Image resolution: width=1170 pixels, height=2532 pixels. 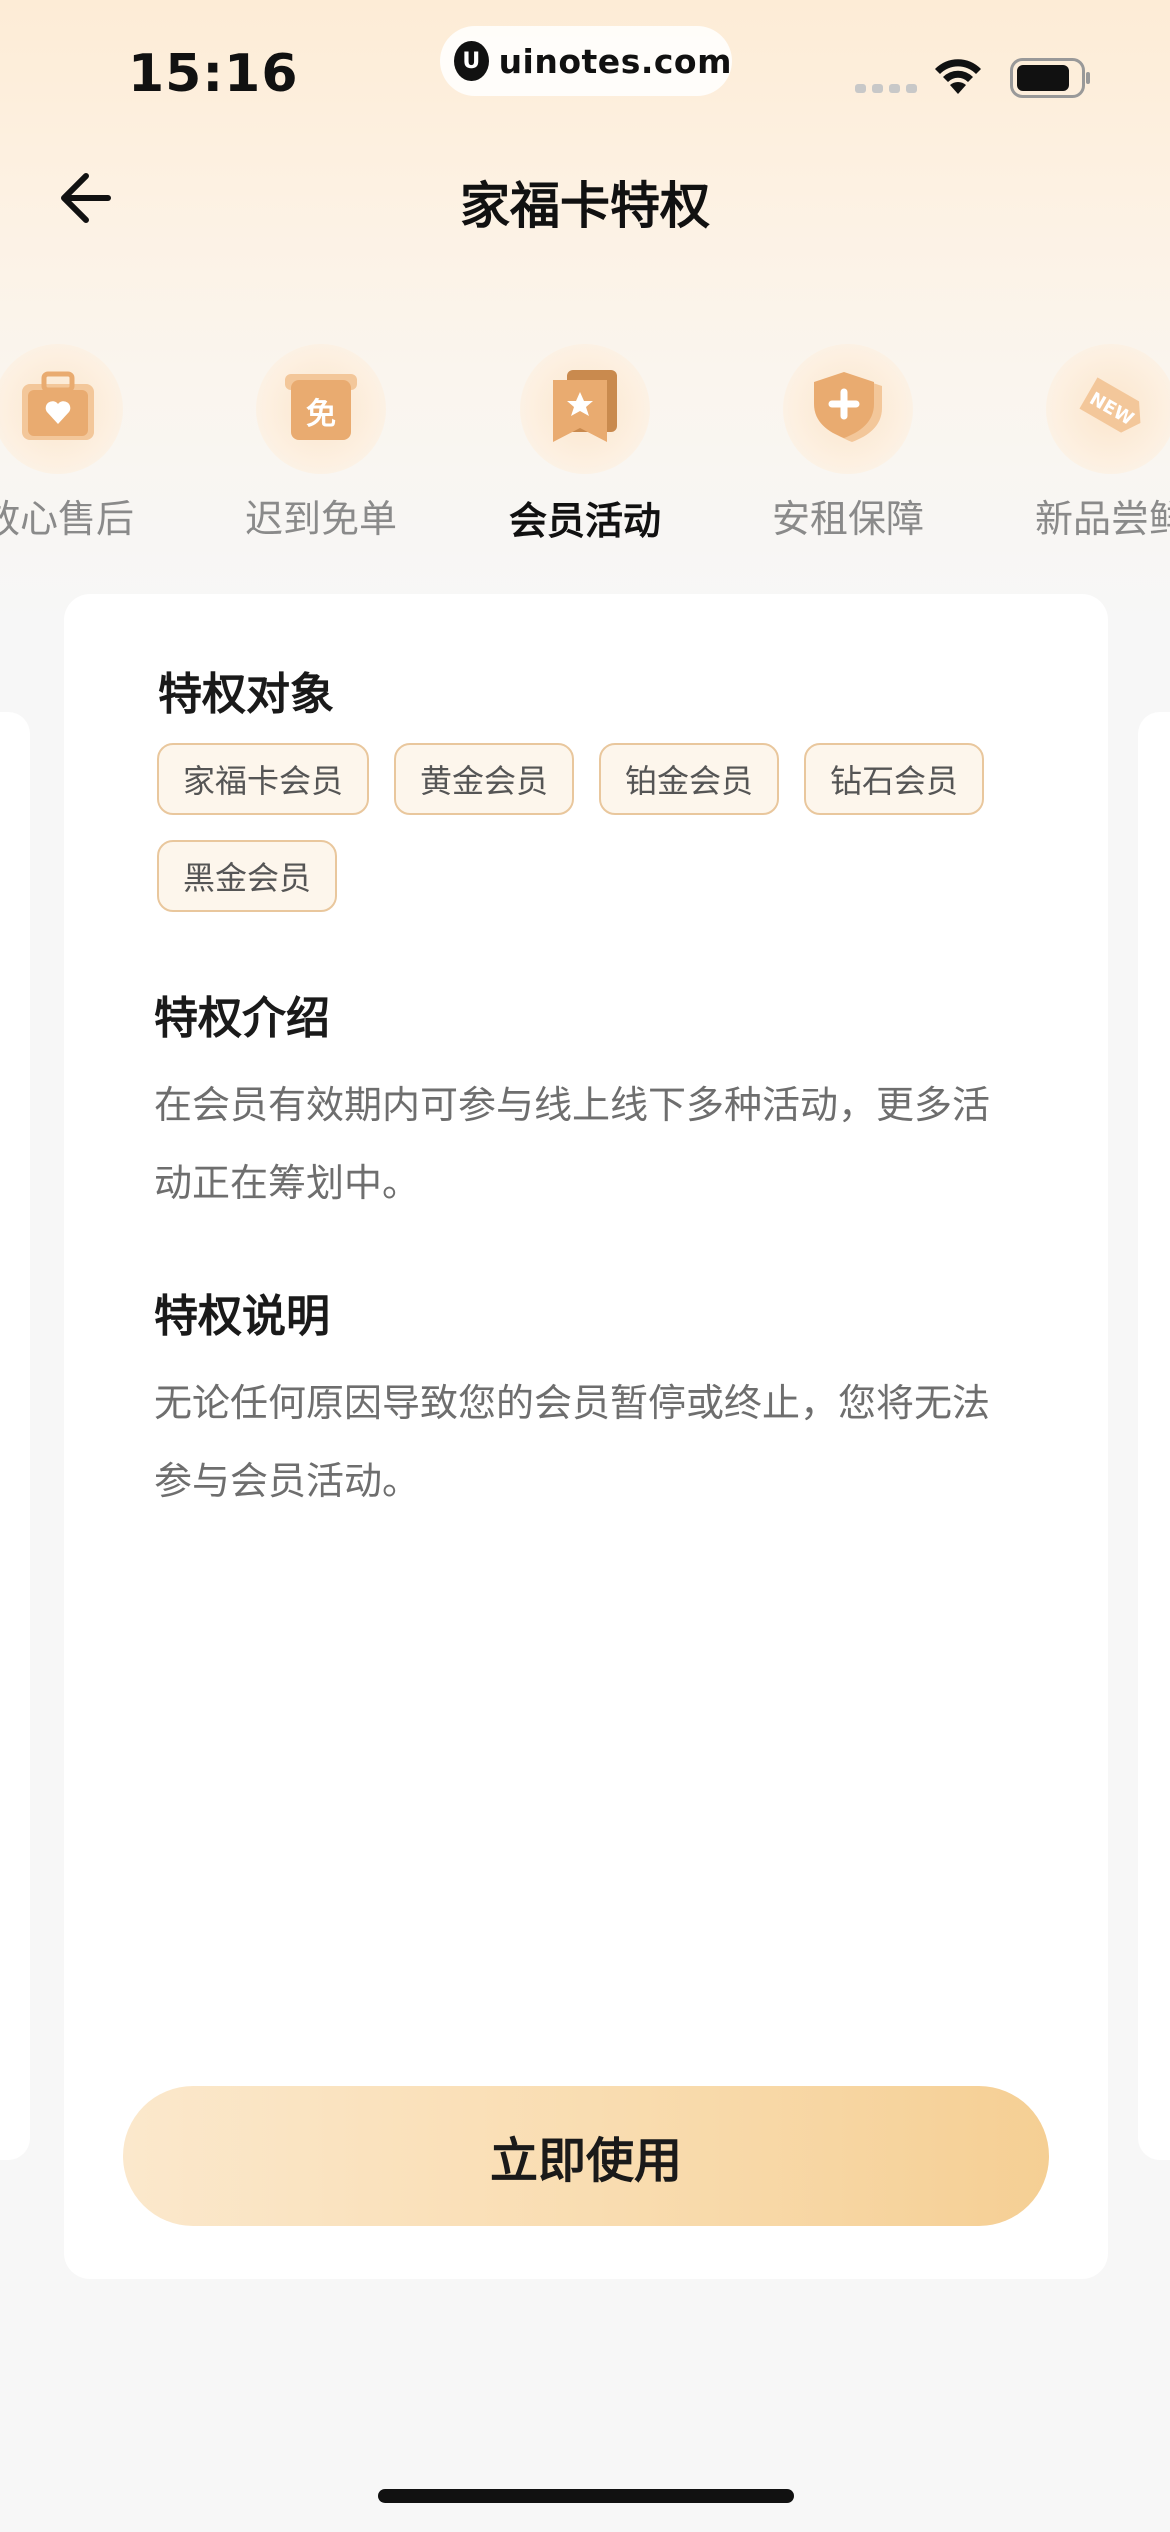 I want to click on star-flag-icon, so click(x=585, y=409).